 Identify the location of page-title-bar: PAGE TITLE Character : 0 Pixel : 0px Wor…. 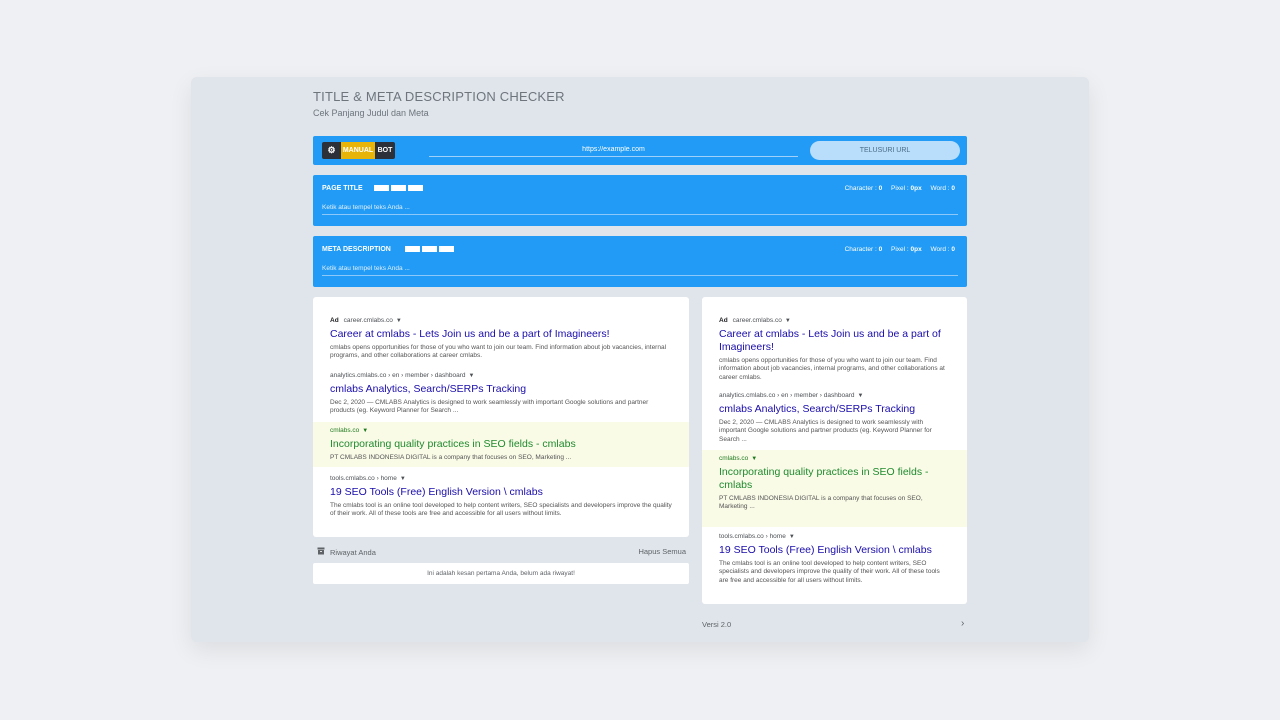
(640, 200).